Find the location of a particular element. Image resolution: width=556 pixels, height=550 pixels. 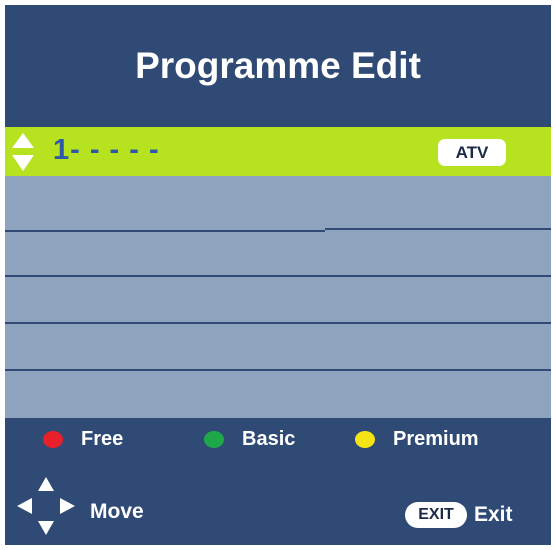

legend-free: Free is located at coordinates (83, 439).